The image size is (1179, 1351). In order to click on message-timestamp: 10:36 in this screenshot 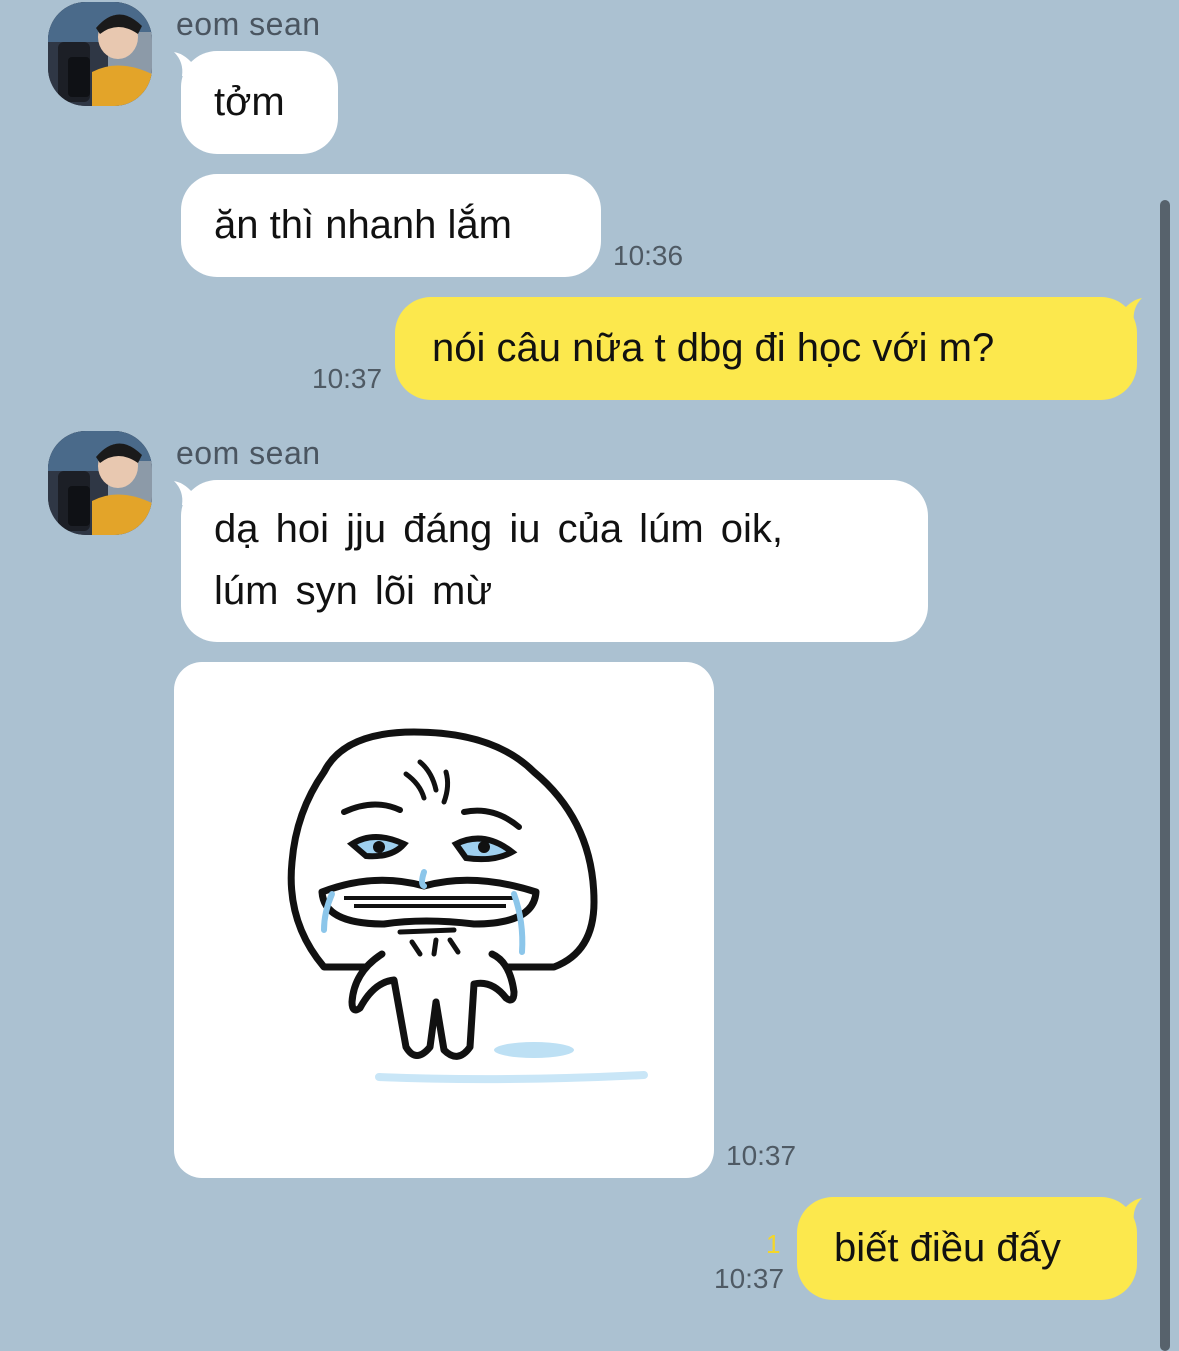, I will do `click(648, 255)`.